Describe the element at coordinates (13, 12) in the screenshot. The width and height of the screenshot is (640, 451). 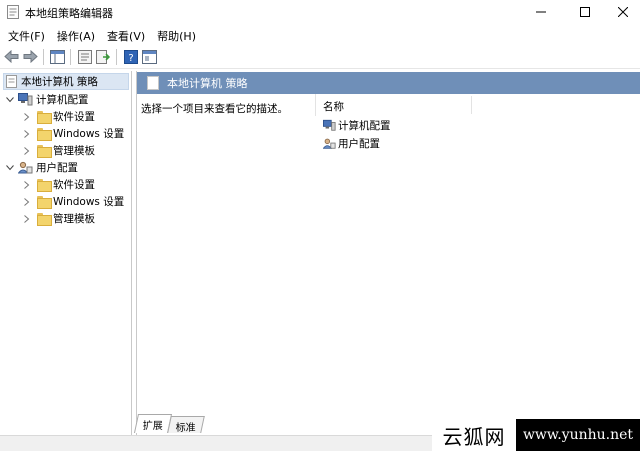
I see `policy-editor-app-icon` at that location.